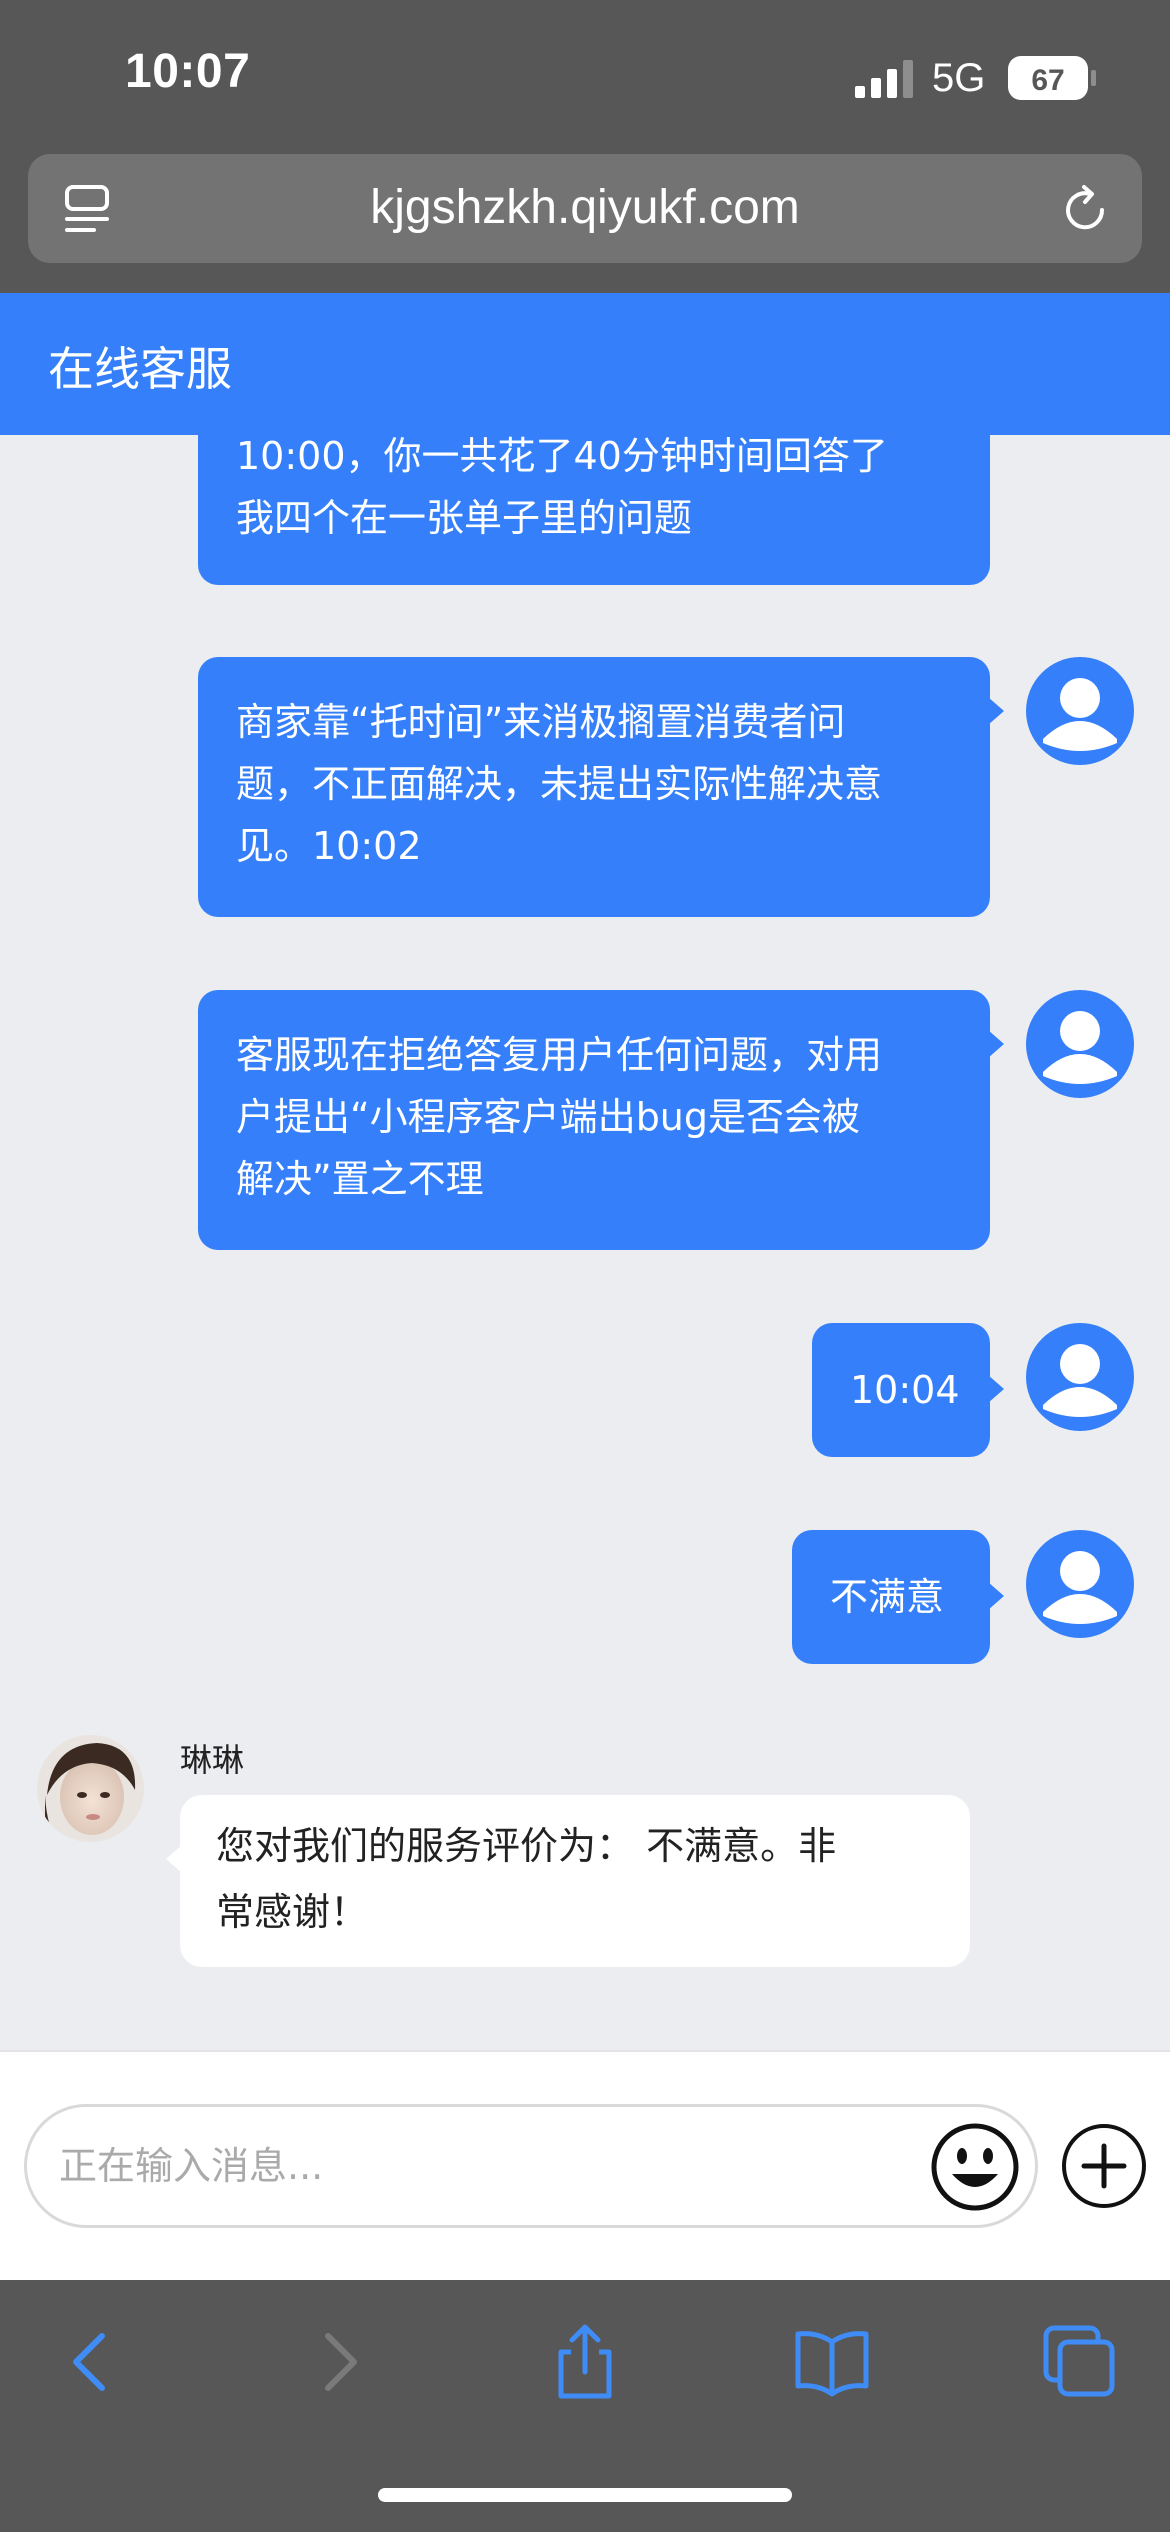 The image size is (1170, 2532). What do you see at coordinates (562, 456) in the screenshot?
I see `message-line: 10:00，你一共花了40分钟时间回答了` at bounding box center [562, 456].